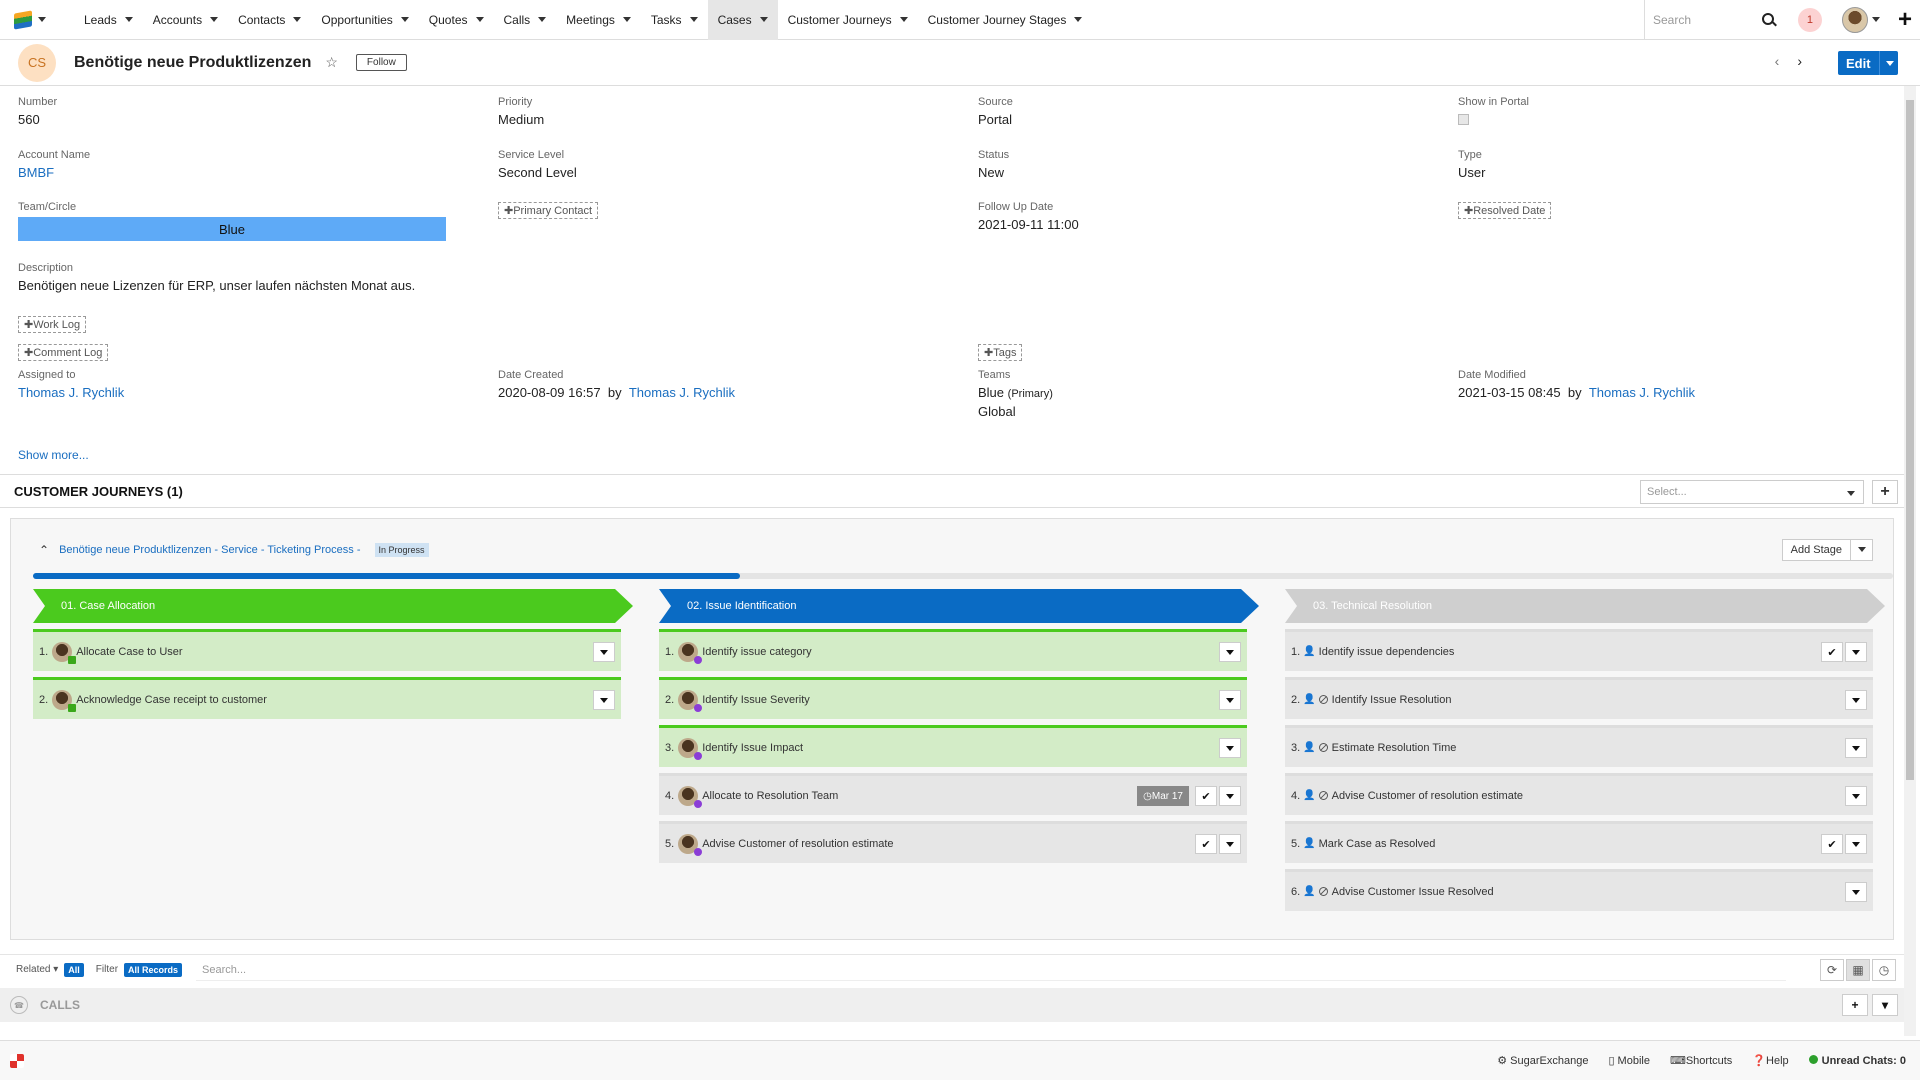 Image resolution: width=1920 pixels, height=1080 pixels. What do you see at coordinates (327, 650) in the screenshot?
I see `stage-task: 1. Allocate Case to User` at bounding box center [327, 650].